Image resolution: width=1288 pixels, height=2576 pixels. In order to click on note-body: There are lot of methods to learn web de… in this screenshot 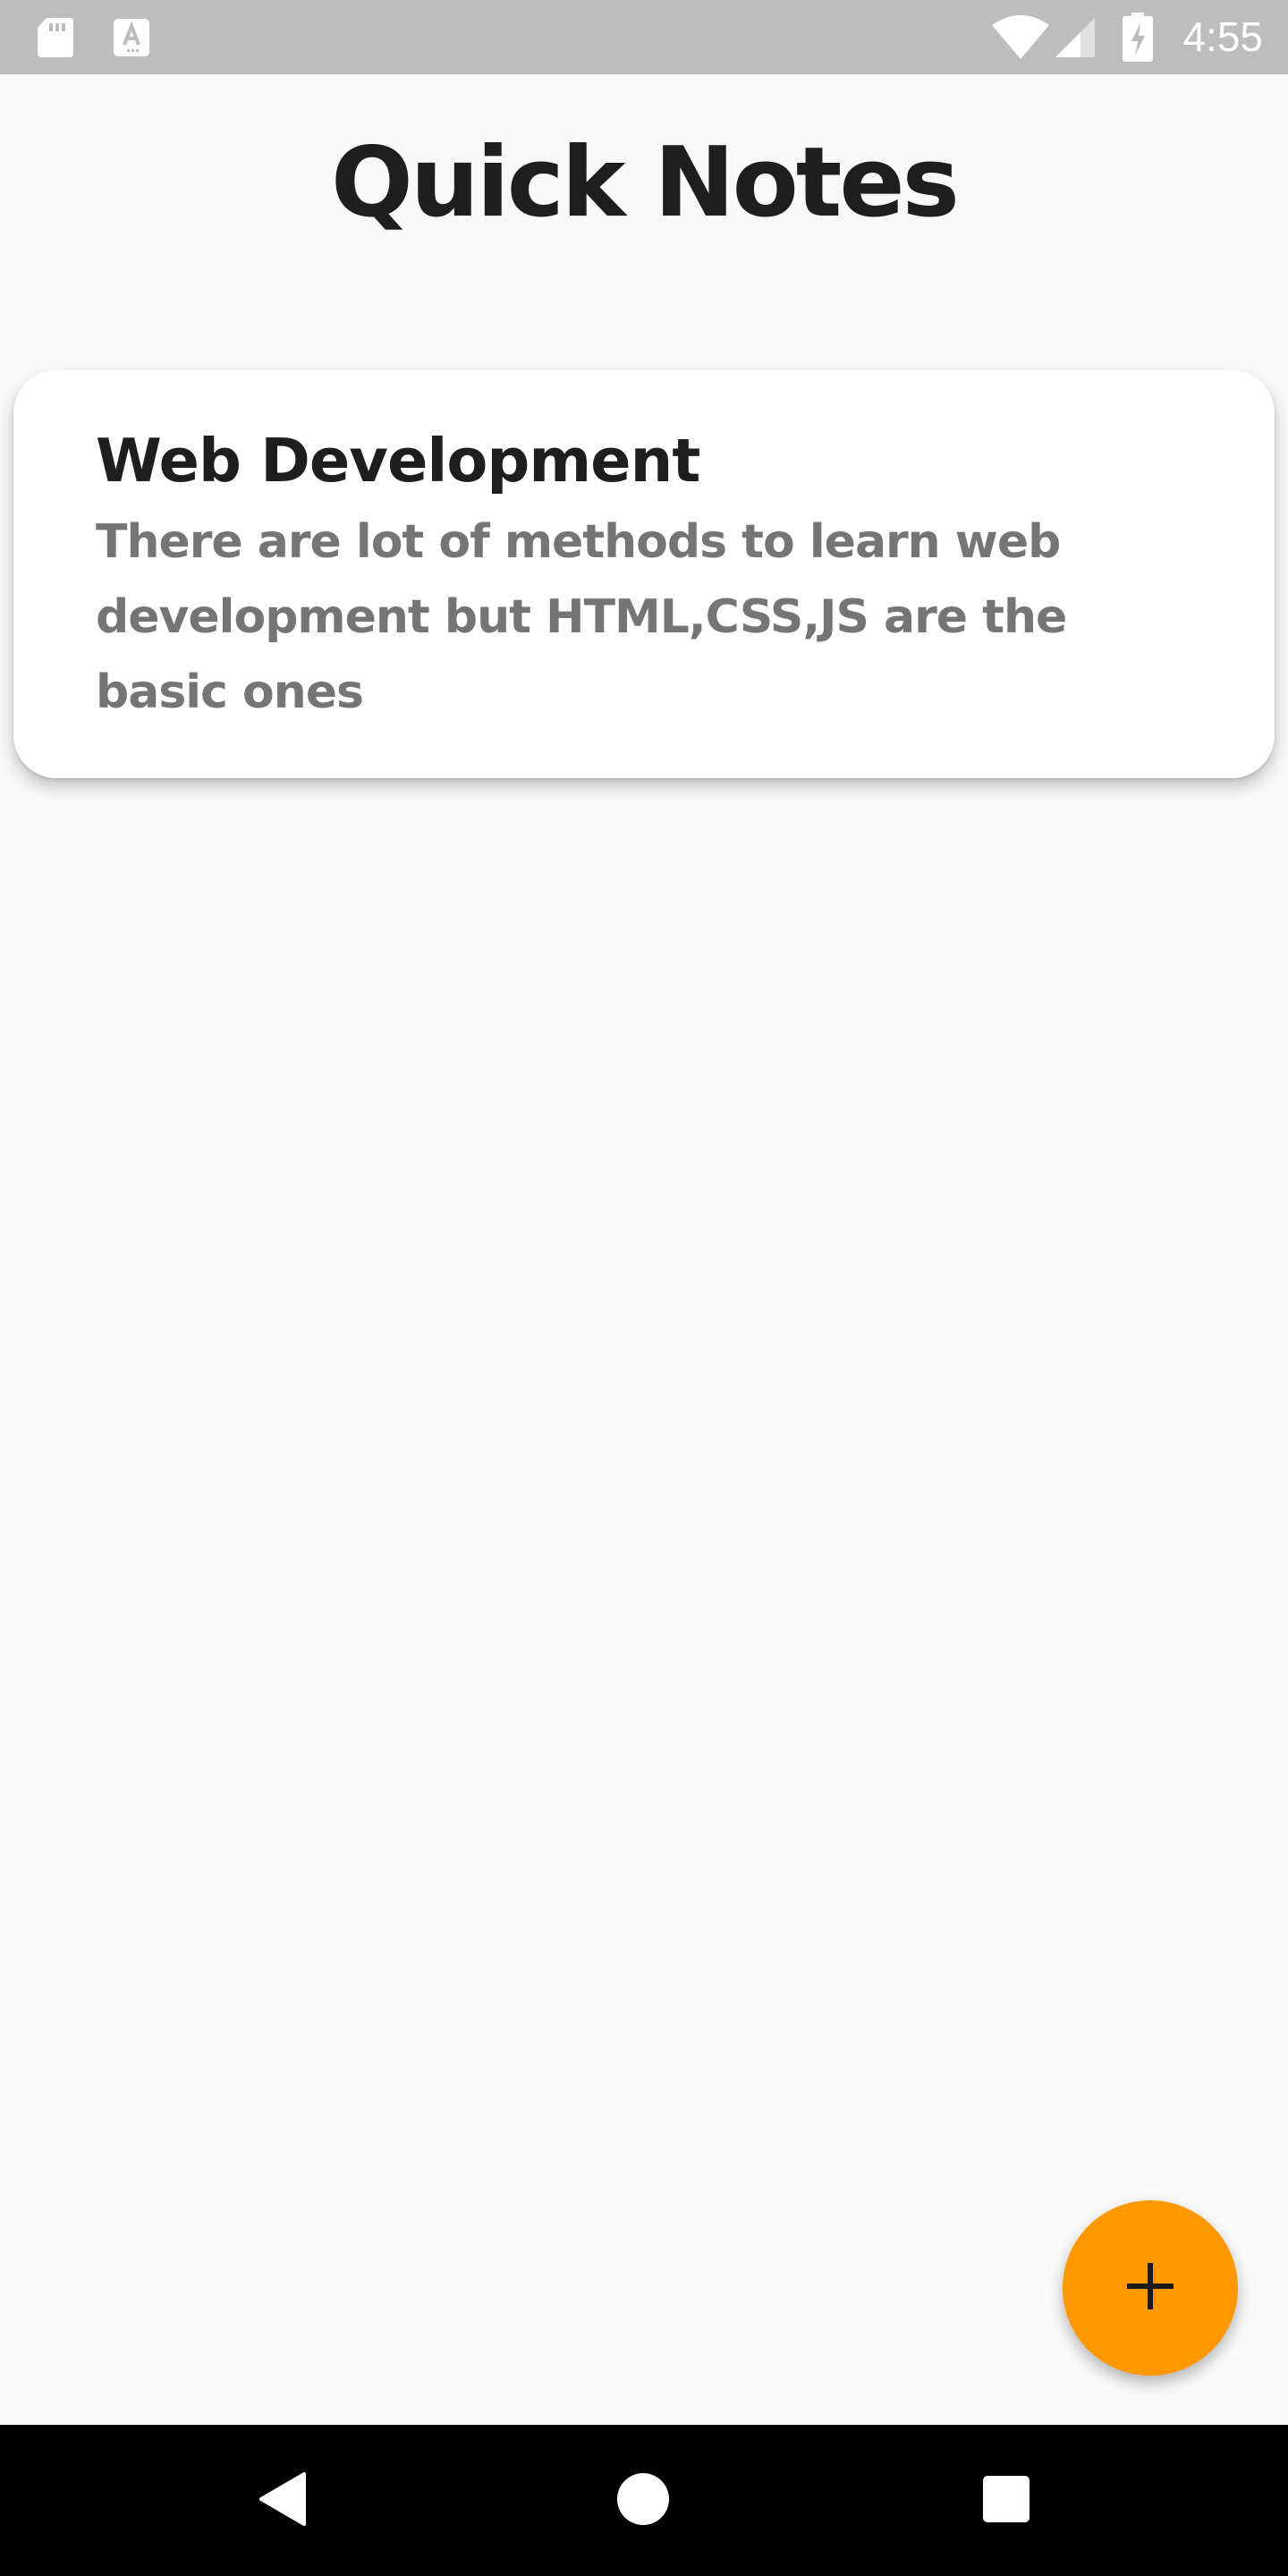, I will do `click(581, 617)`.